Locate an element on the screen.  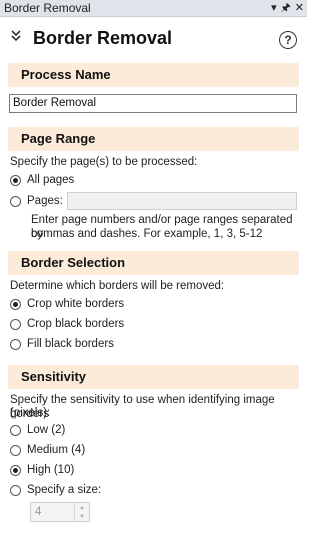
dropdown-icon: ▾ is located at coordinates (274, 8).